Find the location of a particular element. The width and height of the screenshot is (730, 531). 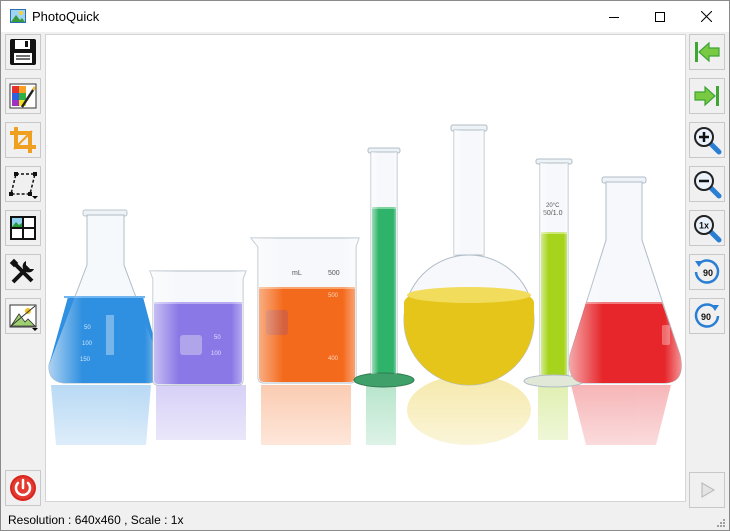

perspective-transform-icon is located at coordinates (23, 184).